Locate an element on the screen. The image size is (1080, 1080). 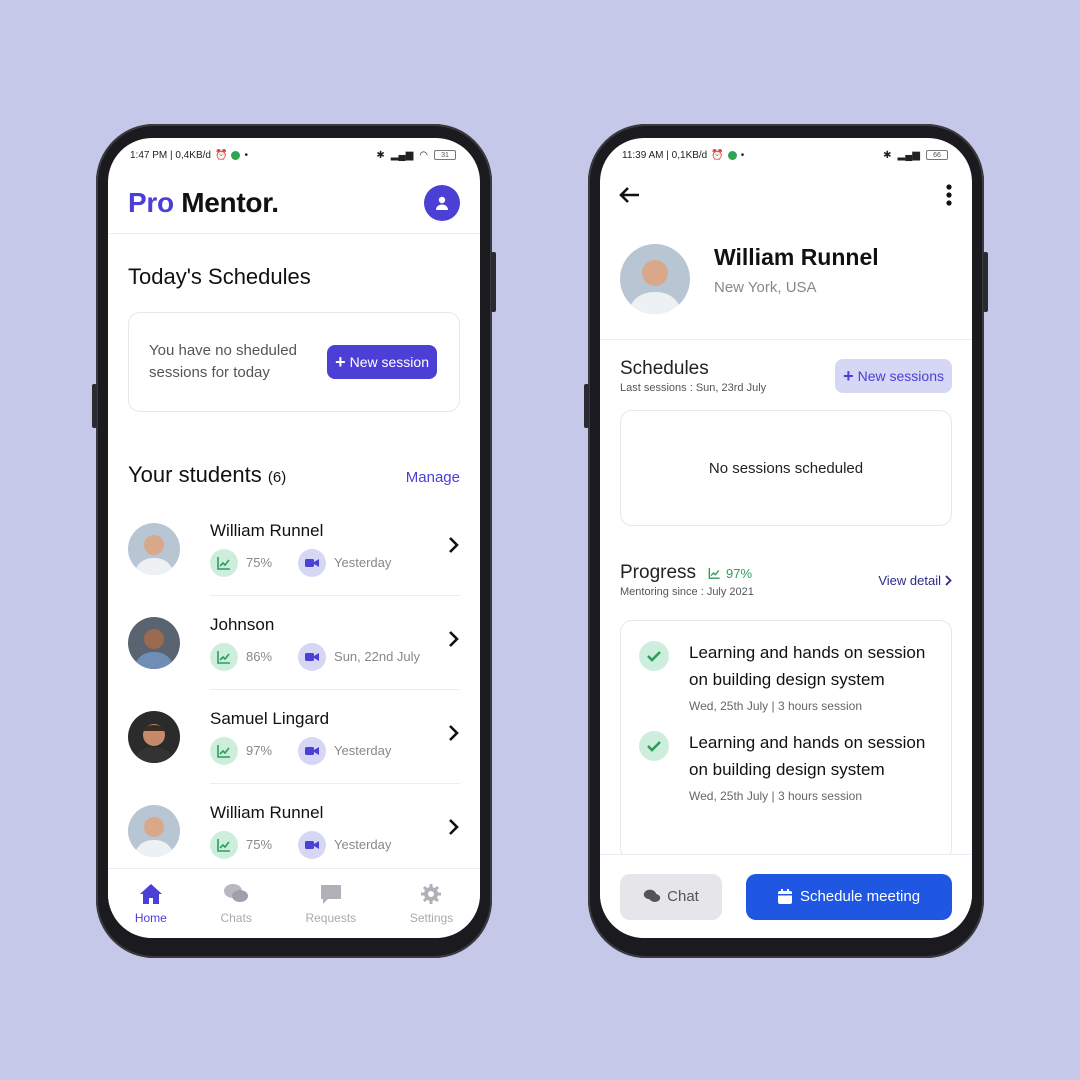
no-sessions-text: No sessions scheduled is located at coordinates (786, 468).